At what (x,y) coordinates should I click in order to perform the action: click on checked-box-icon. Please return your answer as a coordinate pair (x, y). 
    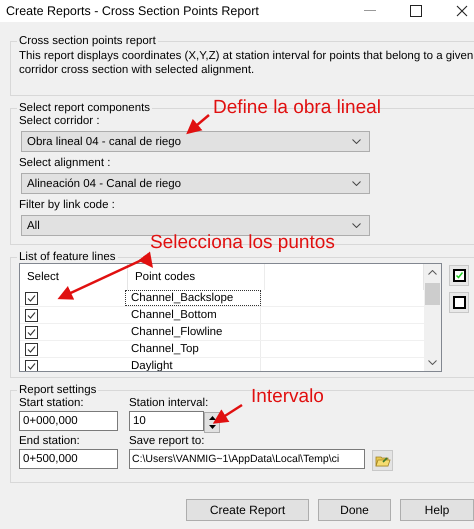
    Looking at the image, I should click on (459, 275).